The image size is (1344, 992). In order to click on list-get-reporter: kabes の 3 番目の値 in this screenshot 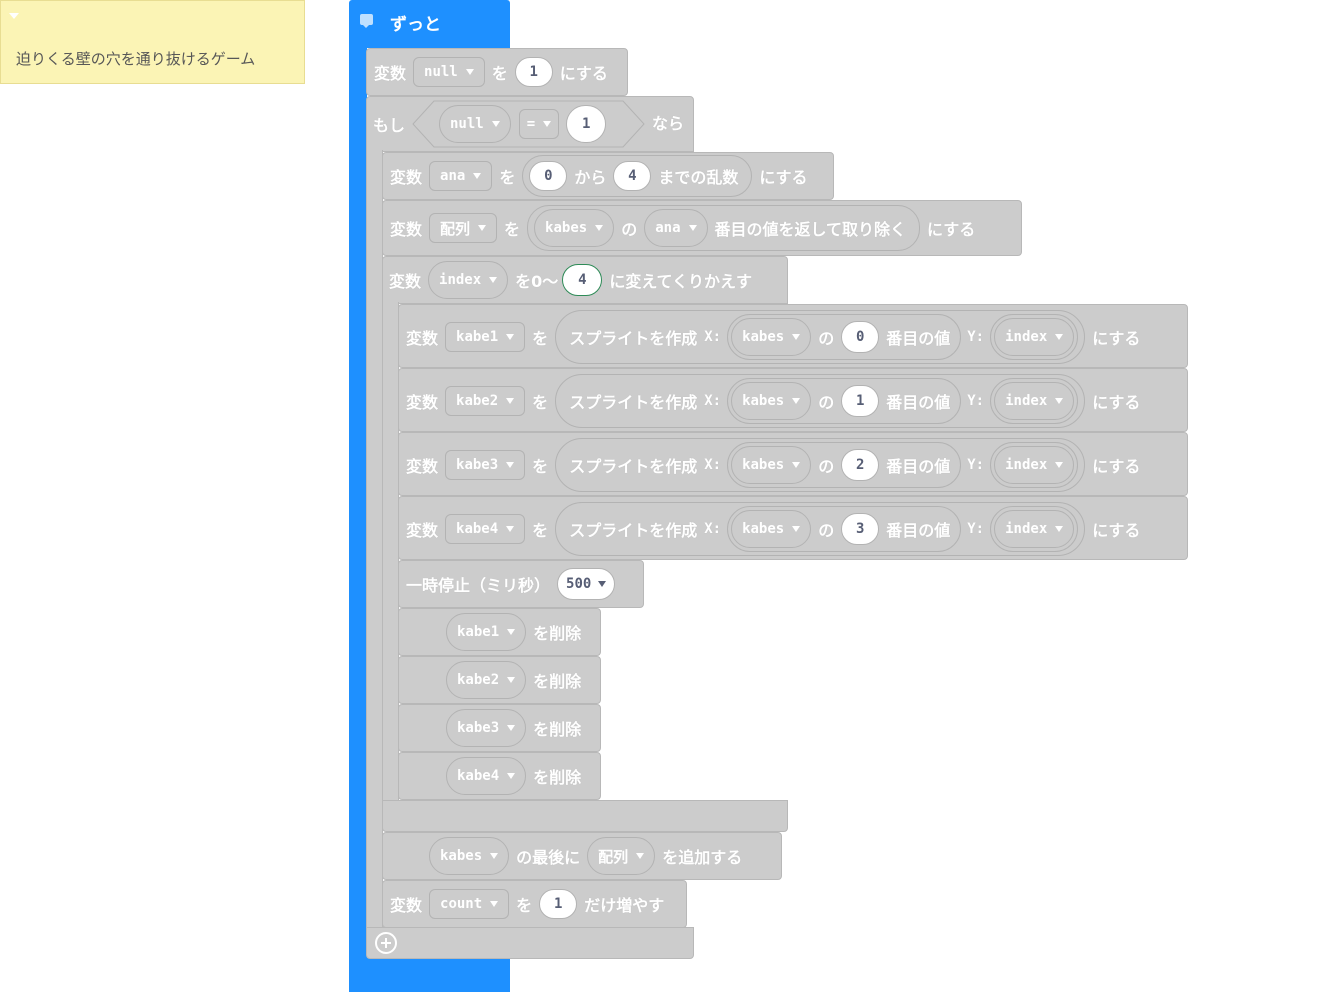, I will do `click(844, 529)`.